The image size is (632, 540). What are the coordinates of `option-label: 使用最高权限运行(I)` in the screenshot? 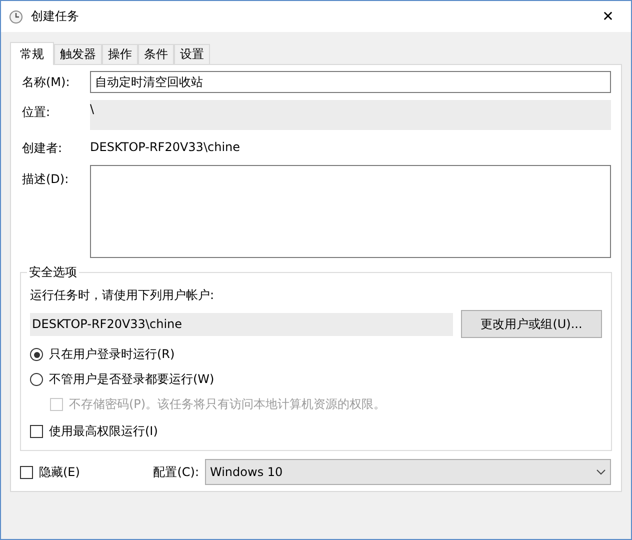 It's located at (103, 431).